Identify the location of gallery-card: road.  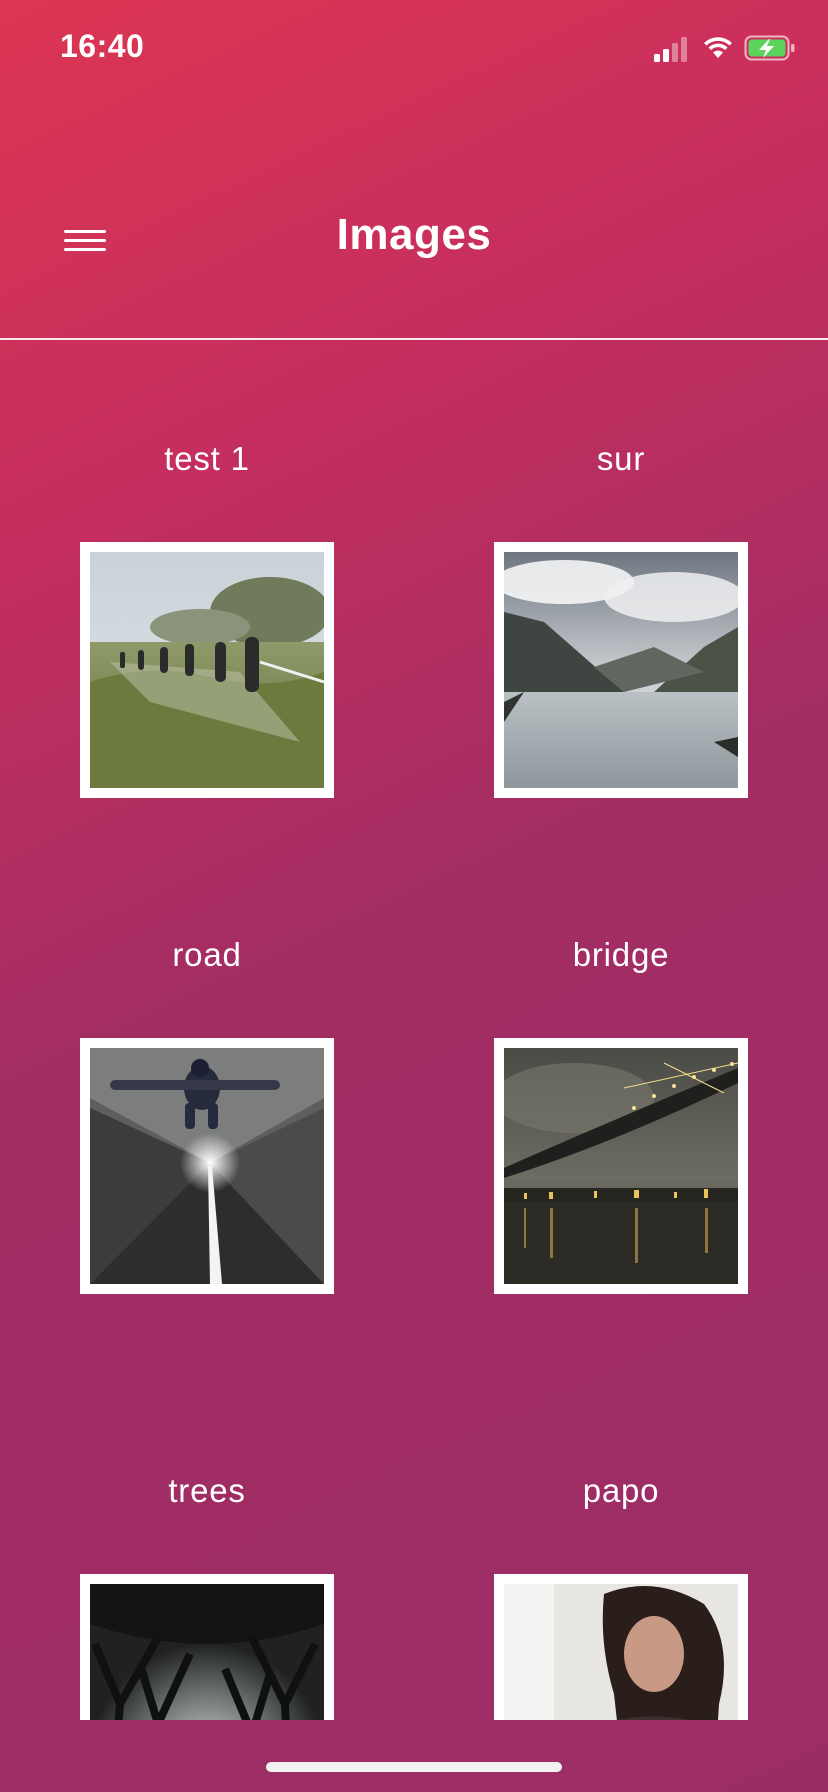
(207, 1116).